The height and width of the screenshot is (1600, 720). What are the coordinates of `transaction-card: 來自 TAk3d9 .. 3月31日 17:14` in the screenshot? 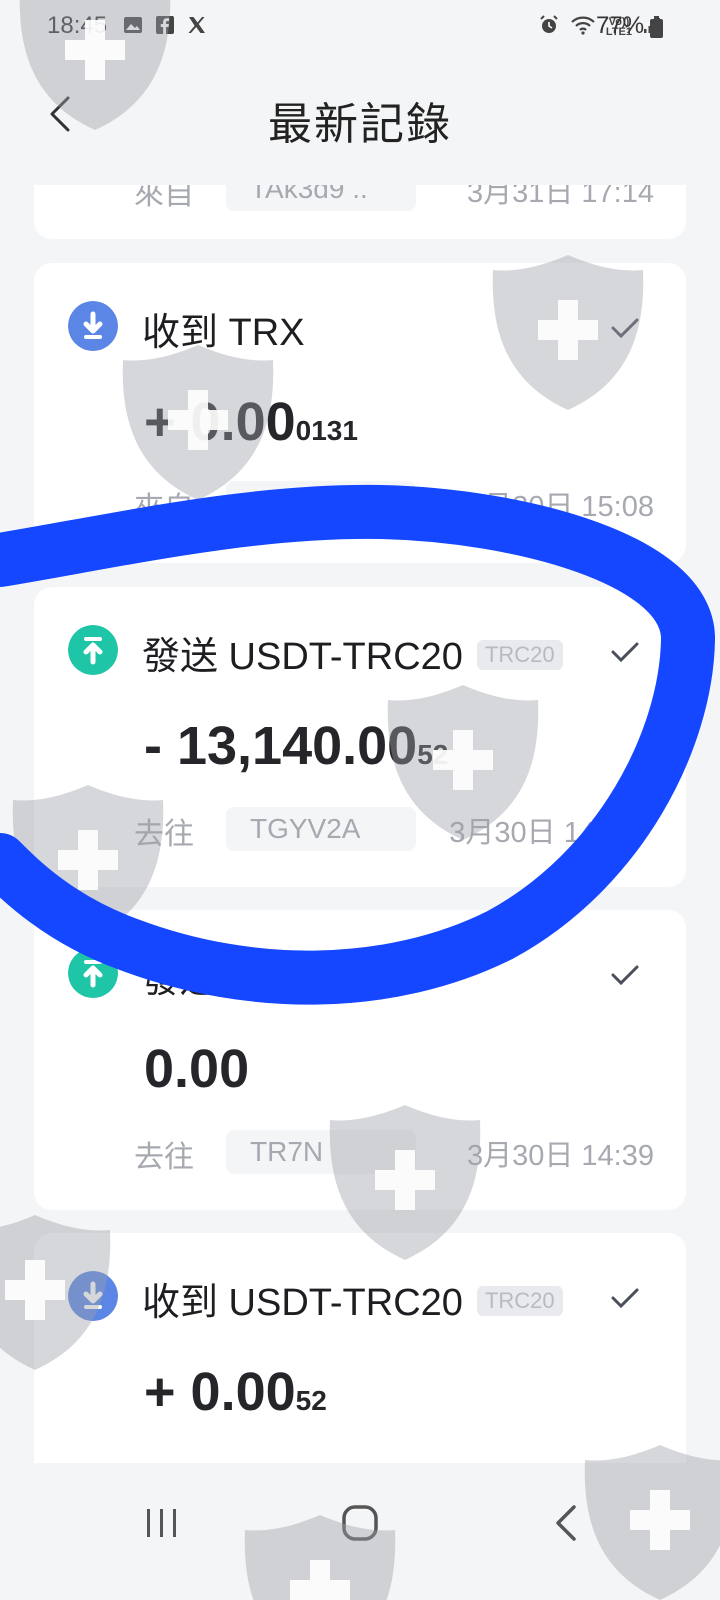 It's located at (360, 212).